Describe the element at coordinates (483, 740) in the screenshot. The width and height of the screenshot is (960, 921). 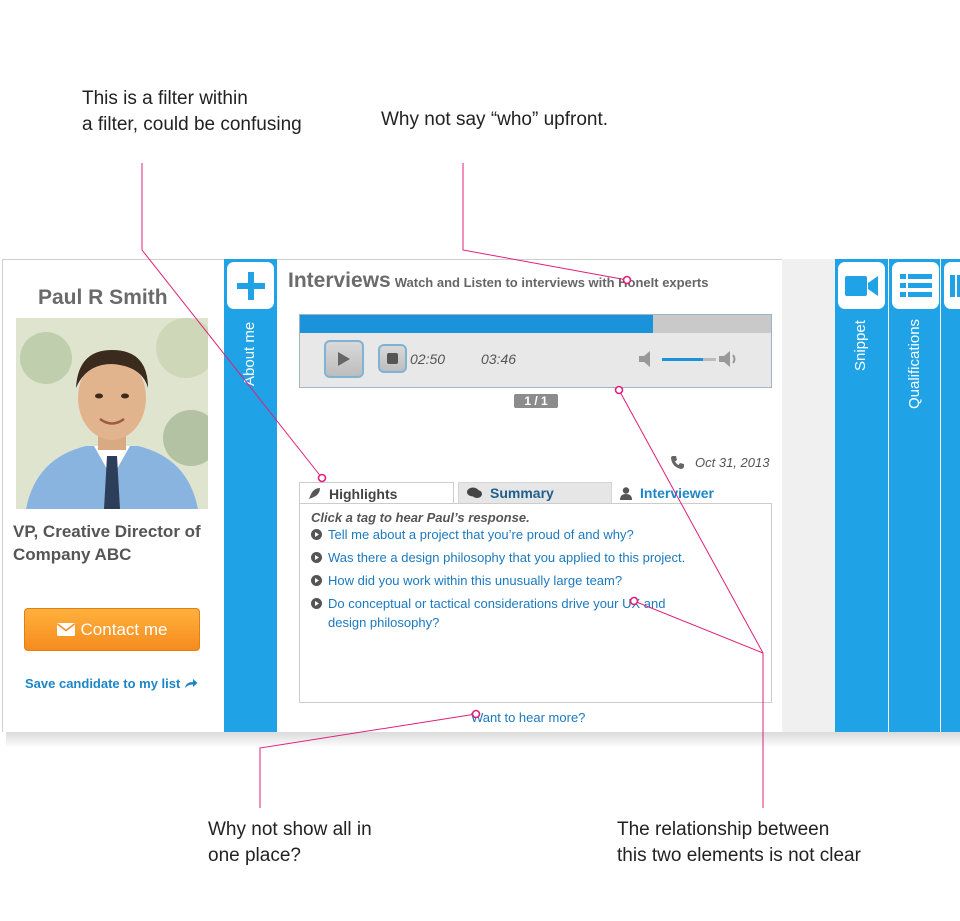
I see `card-shadow` at that location.